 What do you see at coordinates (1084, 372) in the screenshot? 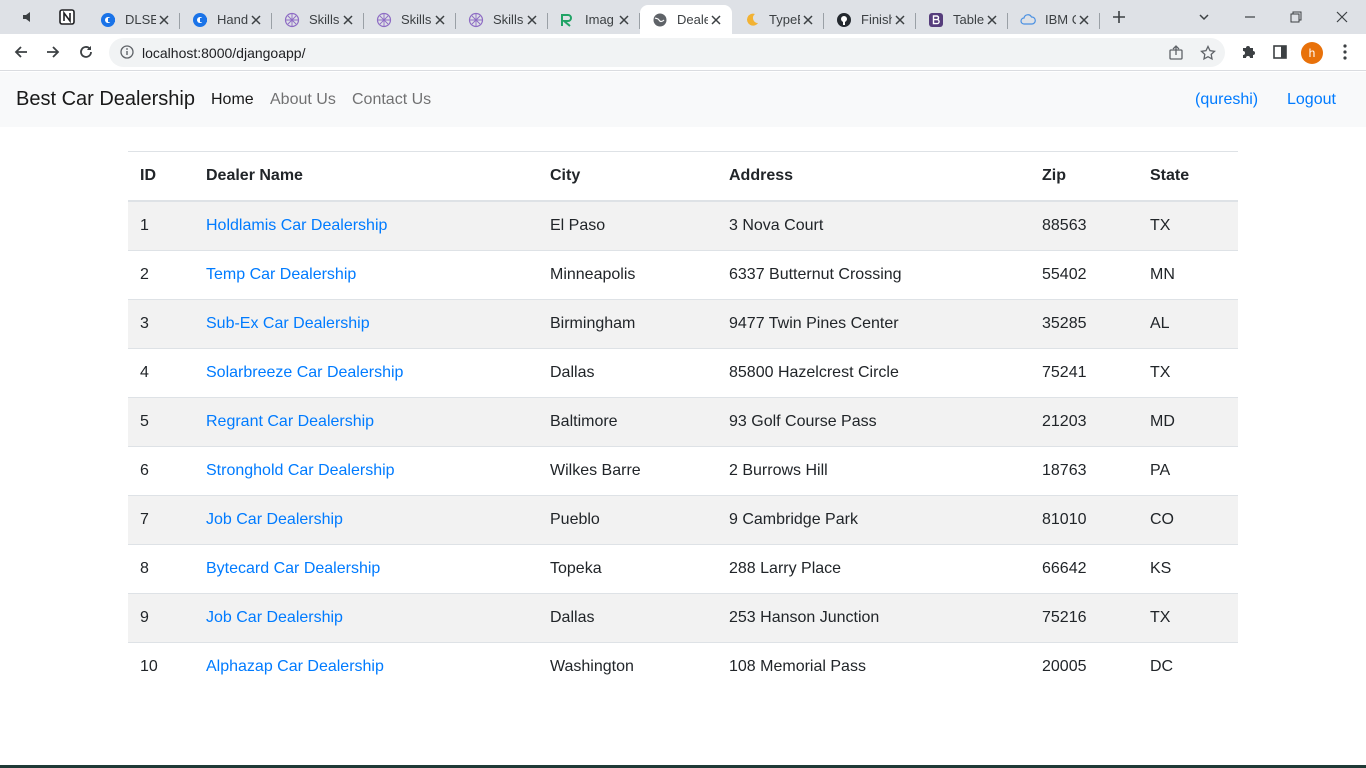
I see `cell-zip: 75241` at bounding box center [1084, 372].